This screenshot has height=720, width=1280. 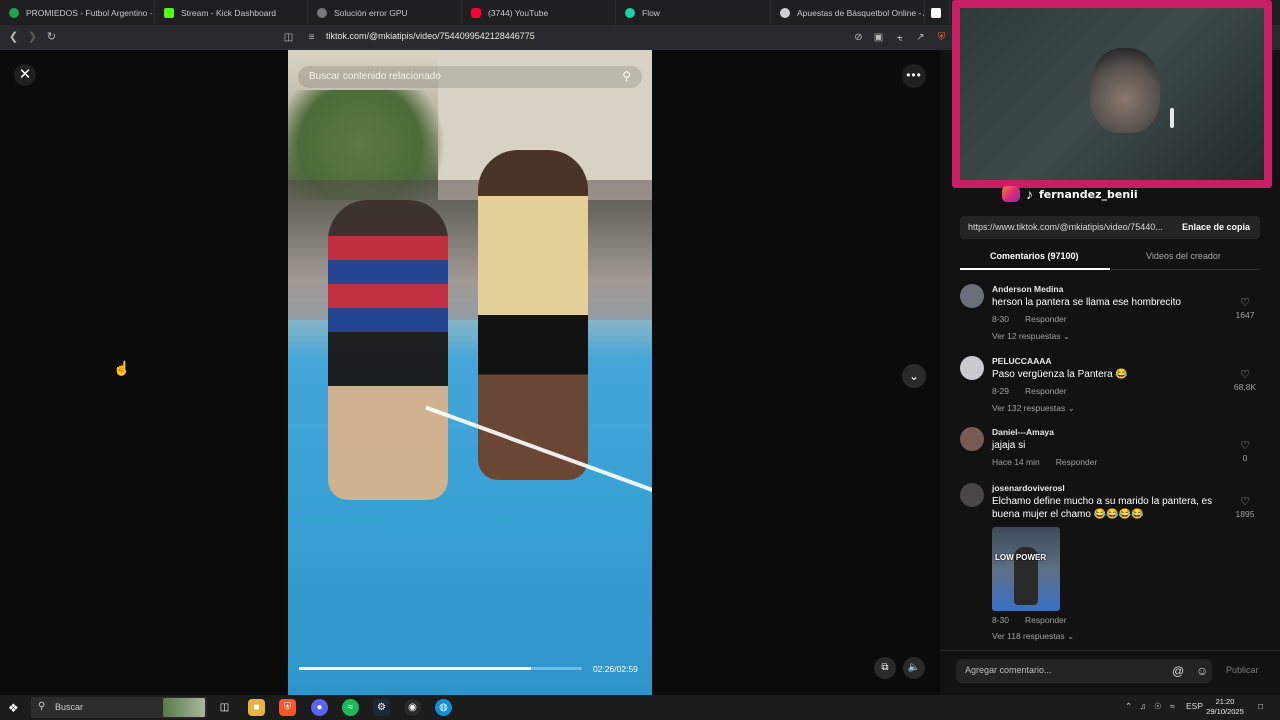 What do you see at coordinates (1172, 118) in the screenshot?
I see `webcam-hand` at bounding box center [1172, 118].